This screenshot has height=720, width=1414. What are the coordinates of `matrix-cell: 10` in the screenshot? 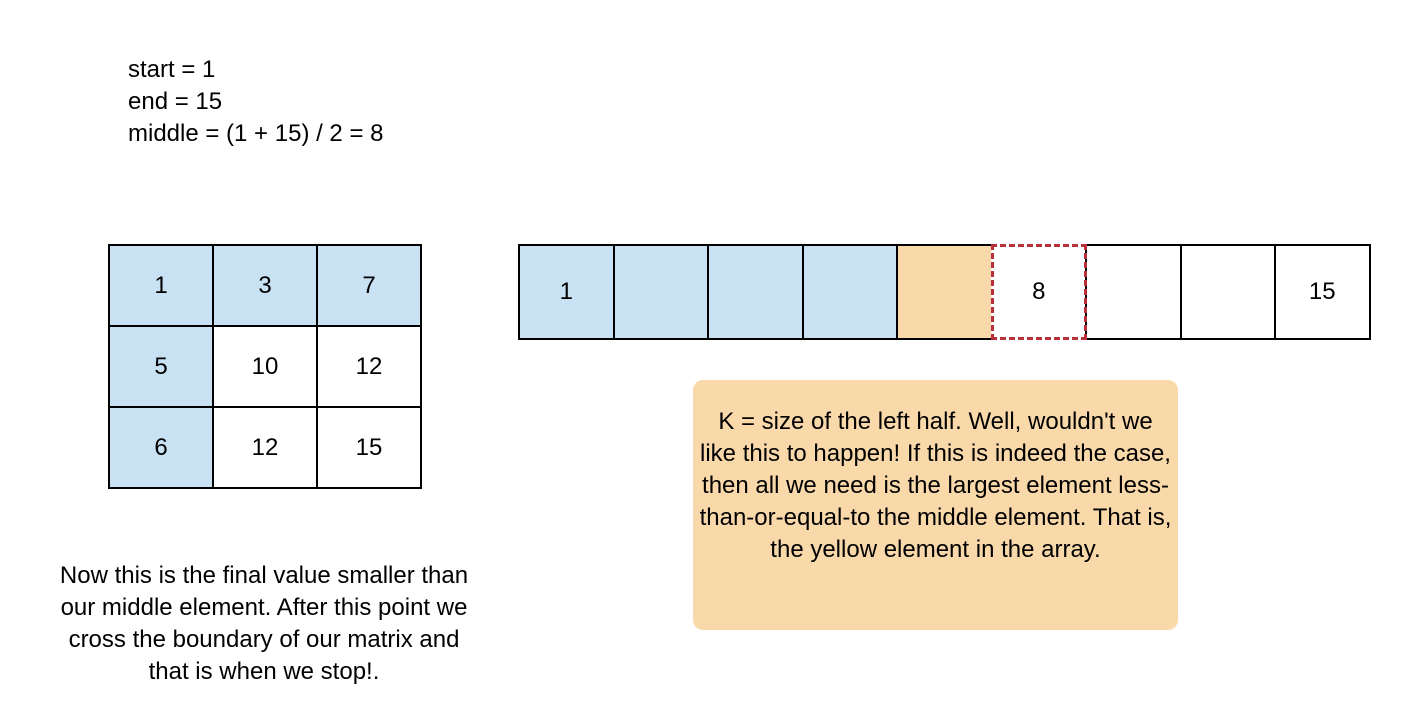 It's located at (265, 366).